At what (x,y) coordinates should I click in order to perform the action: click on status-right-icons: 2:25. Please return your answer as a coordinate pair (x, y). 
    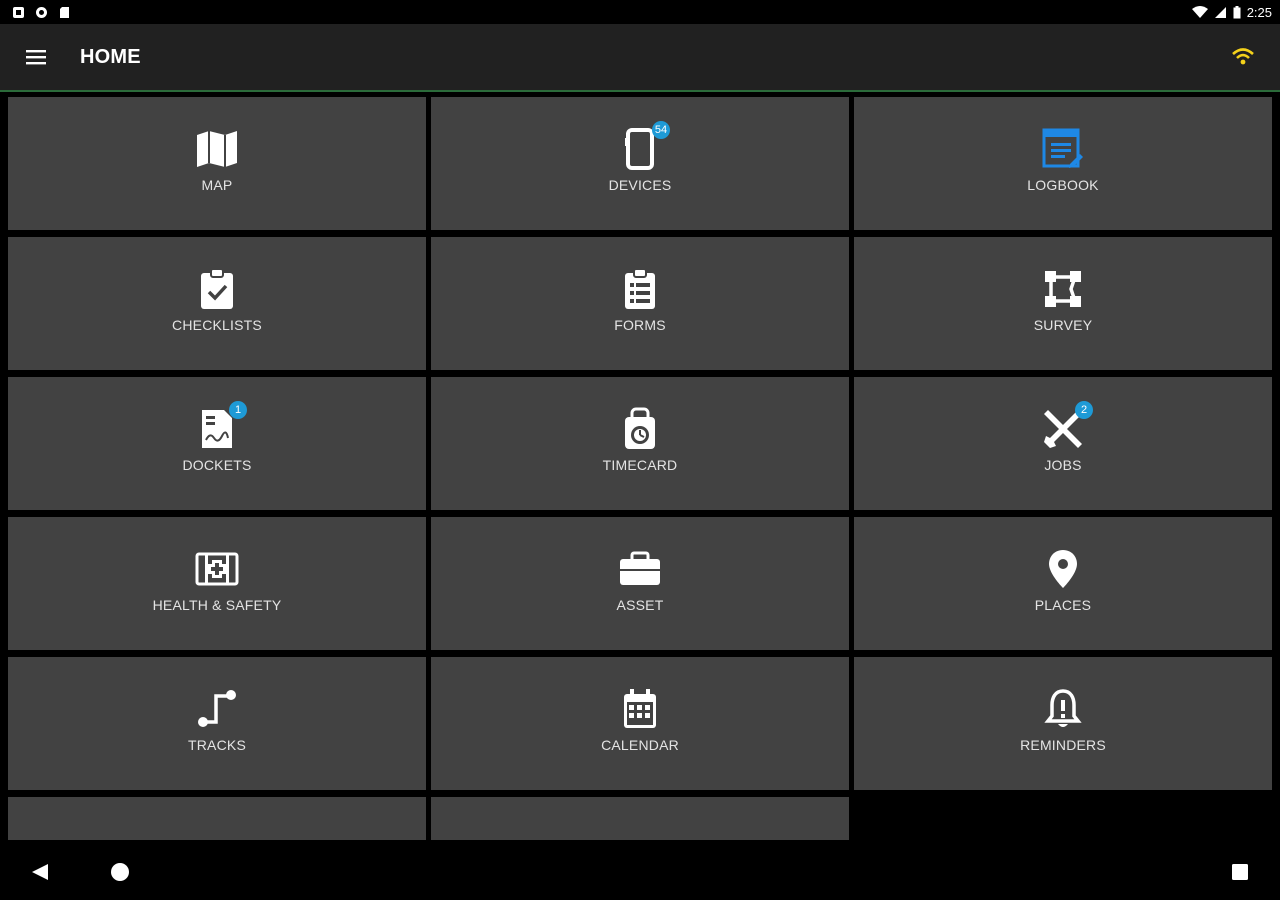
    Looking at the image, I should click on (1235, 12).